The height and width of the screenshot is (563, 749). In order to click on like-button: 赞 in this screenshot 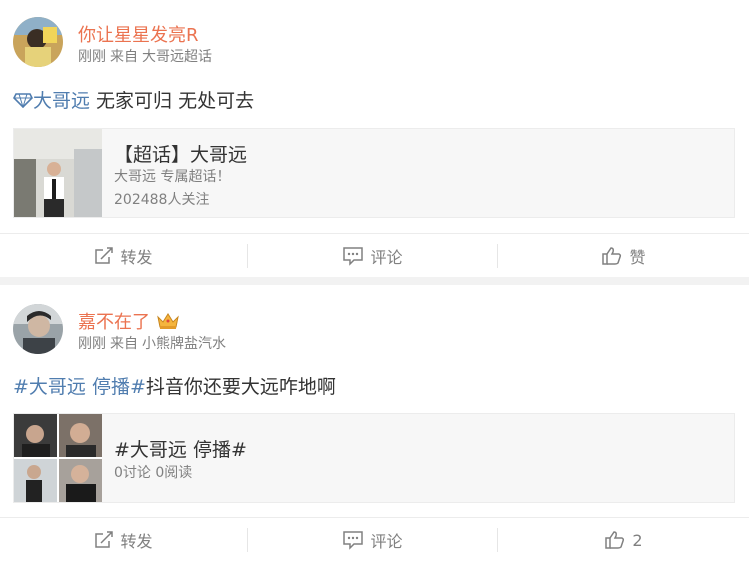, I will do `click(623, 256)`.